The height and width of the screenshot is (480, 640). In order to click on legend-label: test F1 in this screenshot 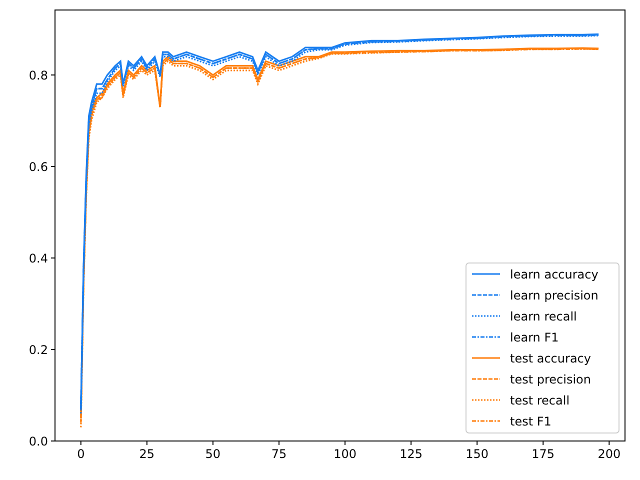, I will do `click(531, 421)`.